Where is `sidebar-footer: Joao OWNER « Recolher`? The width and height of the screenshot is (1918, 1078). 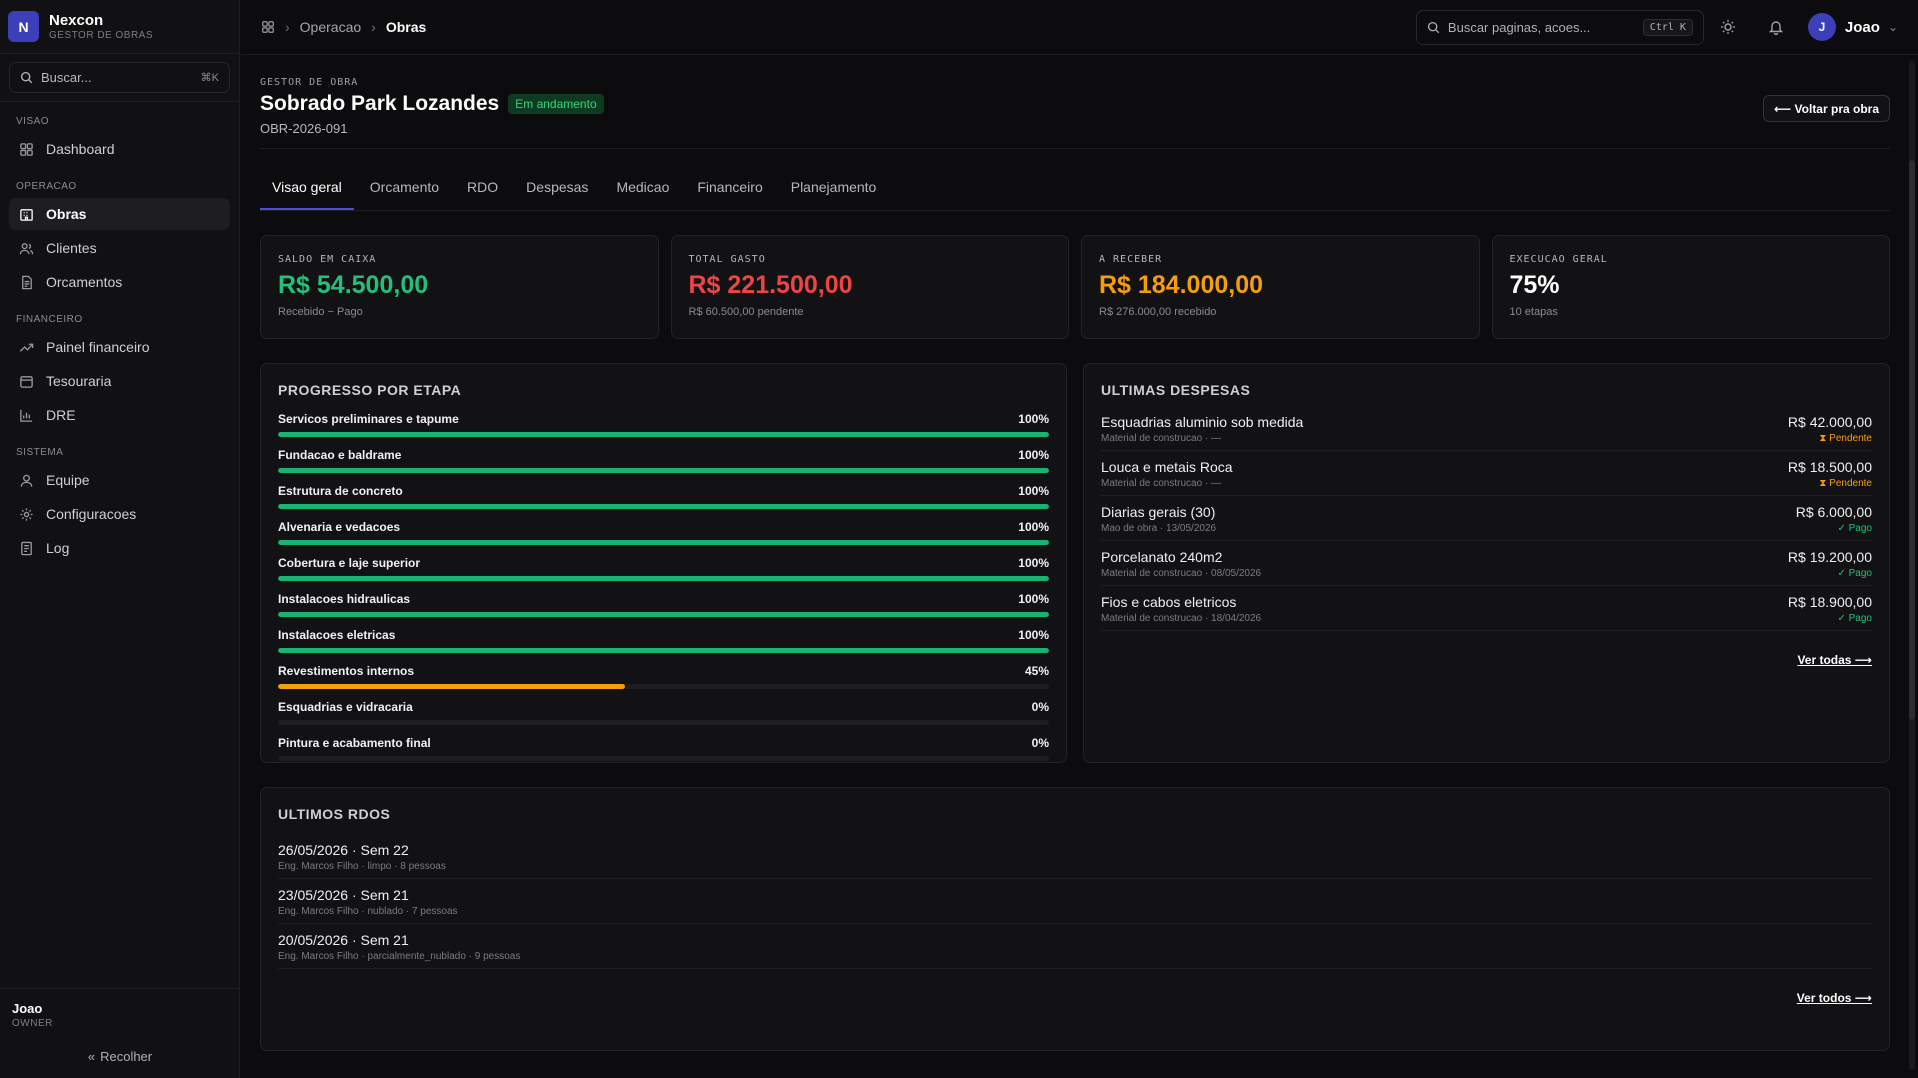
sidebar-footer: Joao OWNER « Recolher is located at coordinates (120, 1033).